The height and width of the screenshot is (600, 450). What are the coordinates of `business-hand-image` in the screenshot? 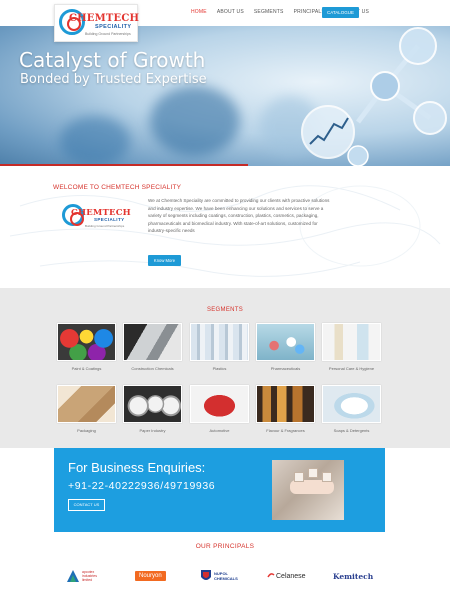 It's located at (308, 490).